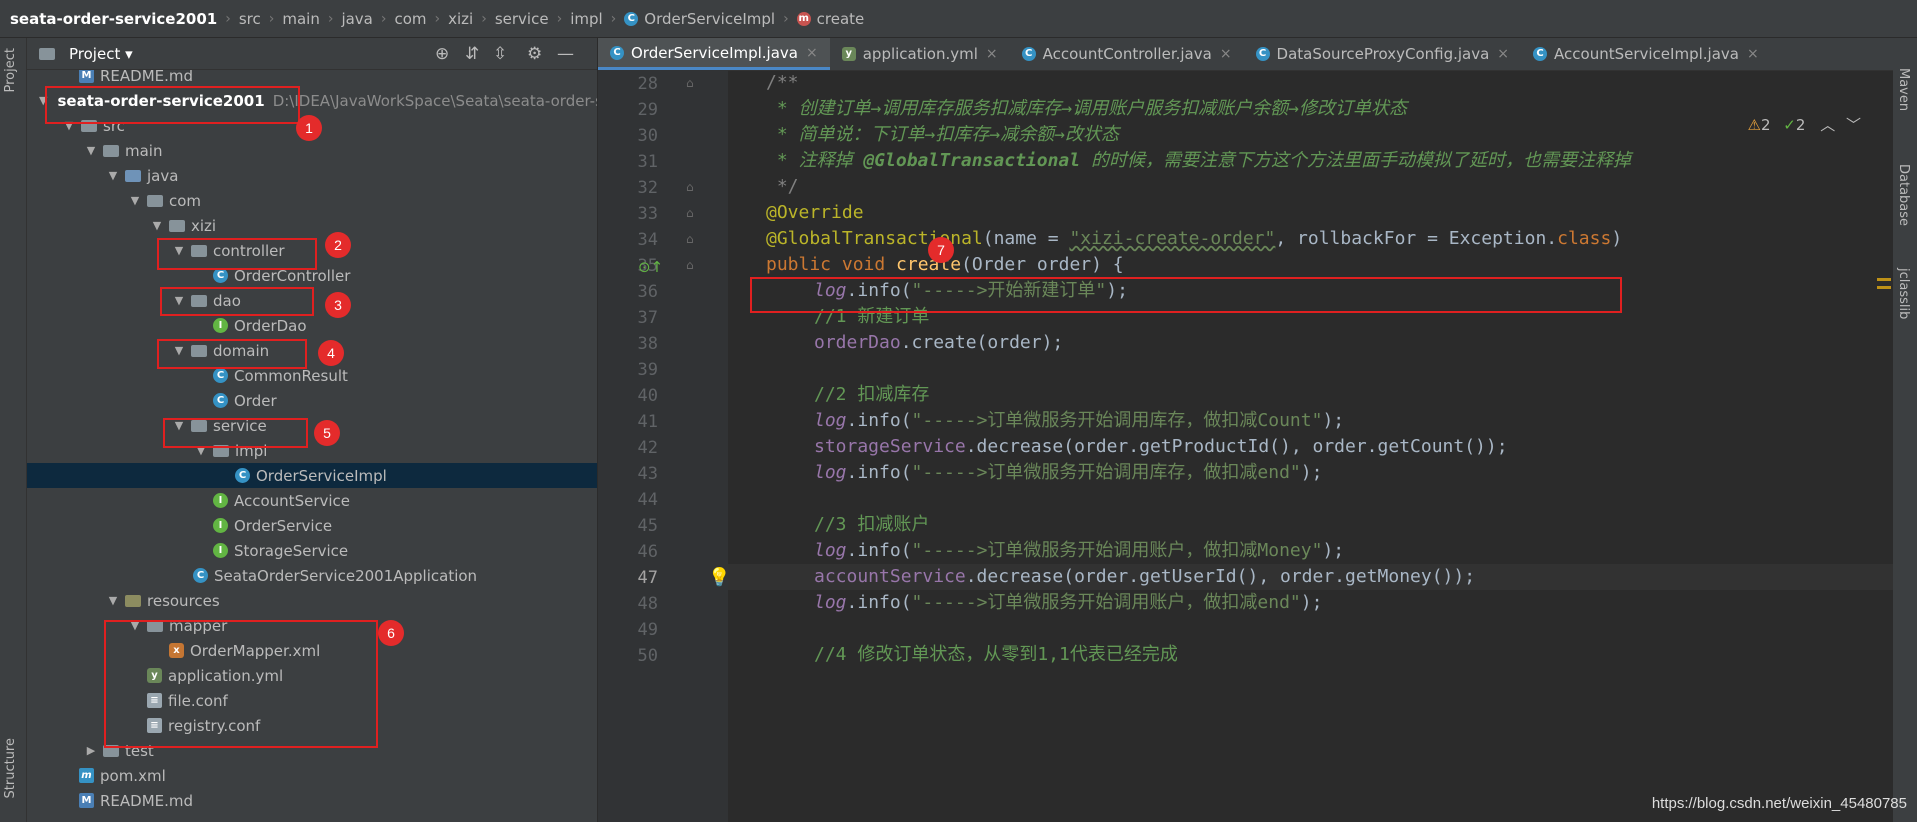  What do you see at coordinates (172, 105) in the screenshot?
I see `highlight-box-module` at bounding box center [172, 105].